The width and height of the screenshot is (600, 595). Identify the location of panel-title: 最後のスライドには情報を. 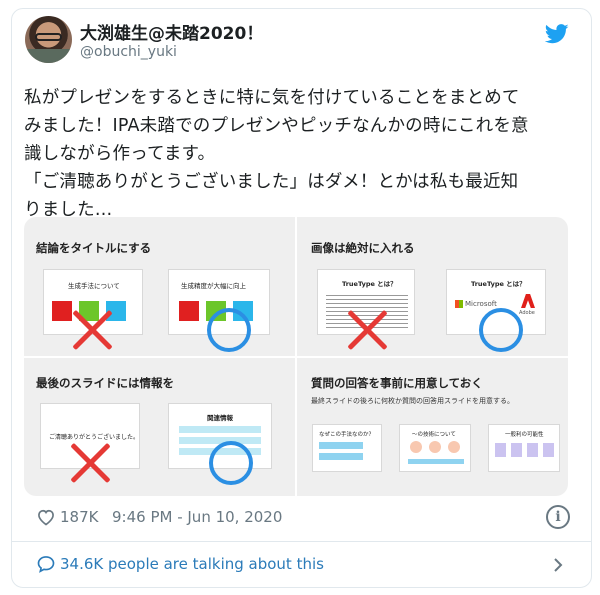
(105, 383).